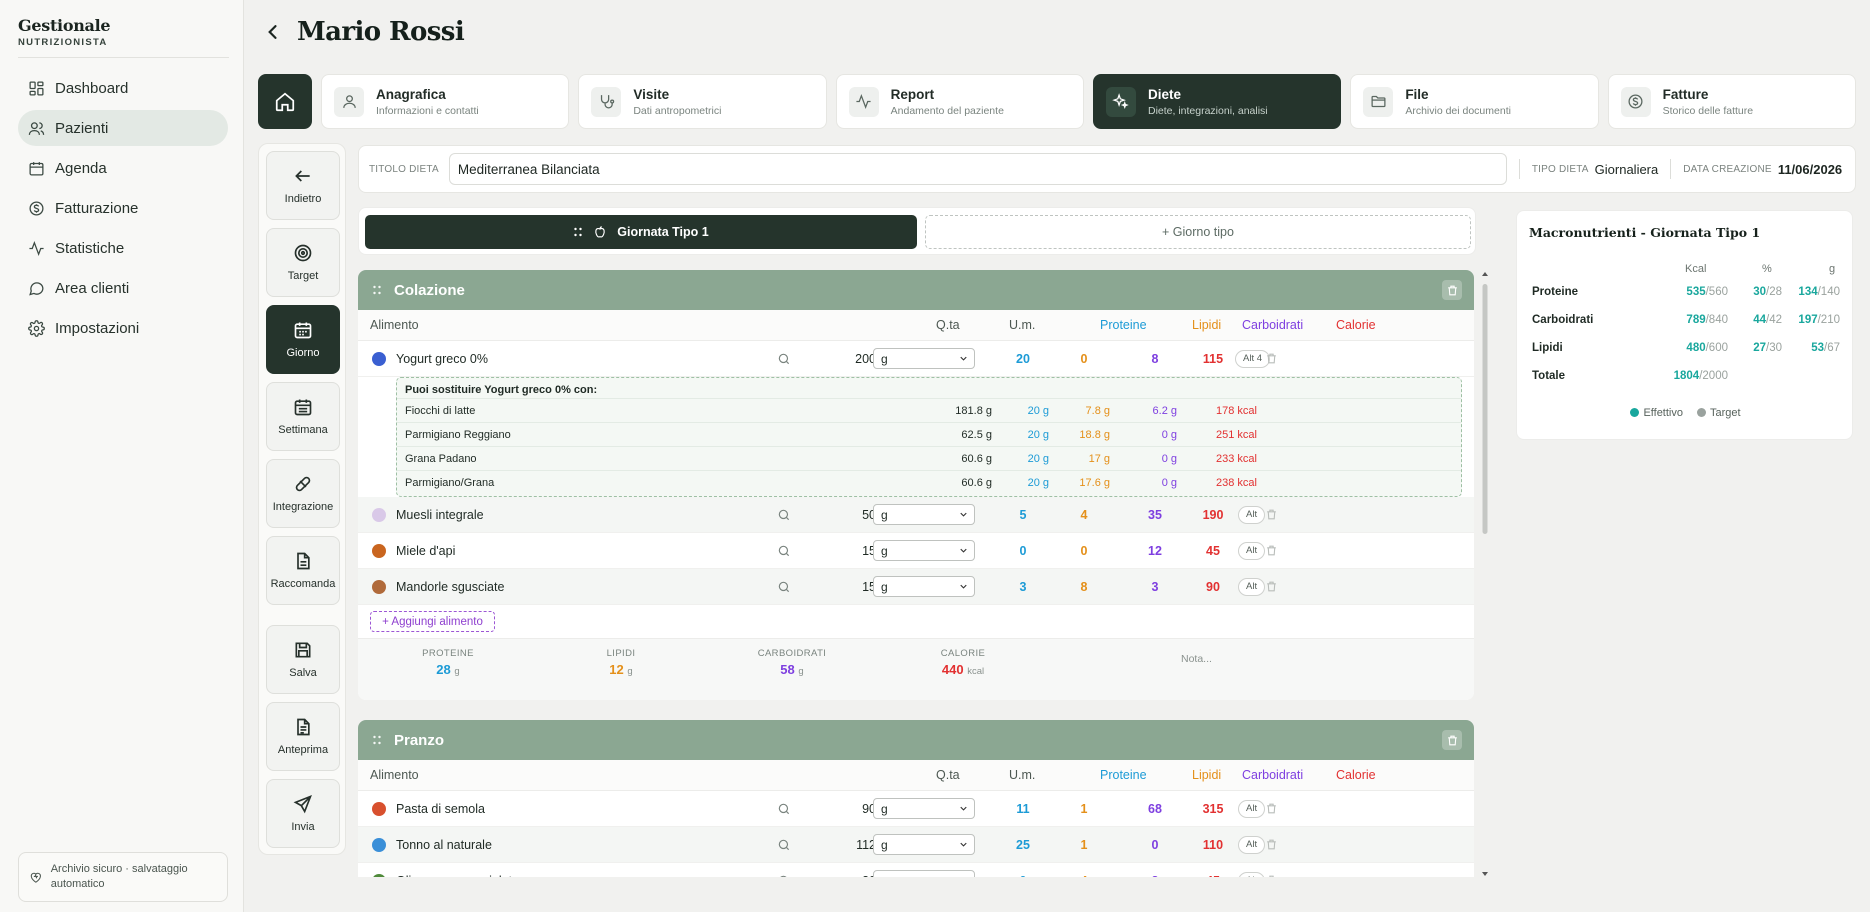 This screenshot has width=1870, height=912. Describe the element at coordinates (450, 586) in the screenshot. I see `food-name: Mandorle sgusciate` at that location.